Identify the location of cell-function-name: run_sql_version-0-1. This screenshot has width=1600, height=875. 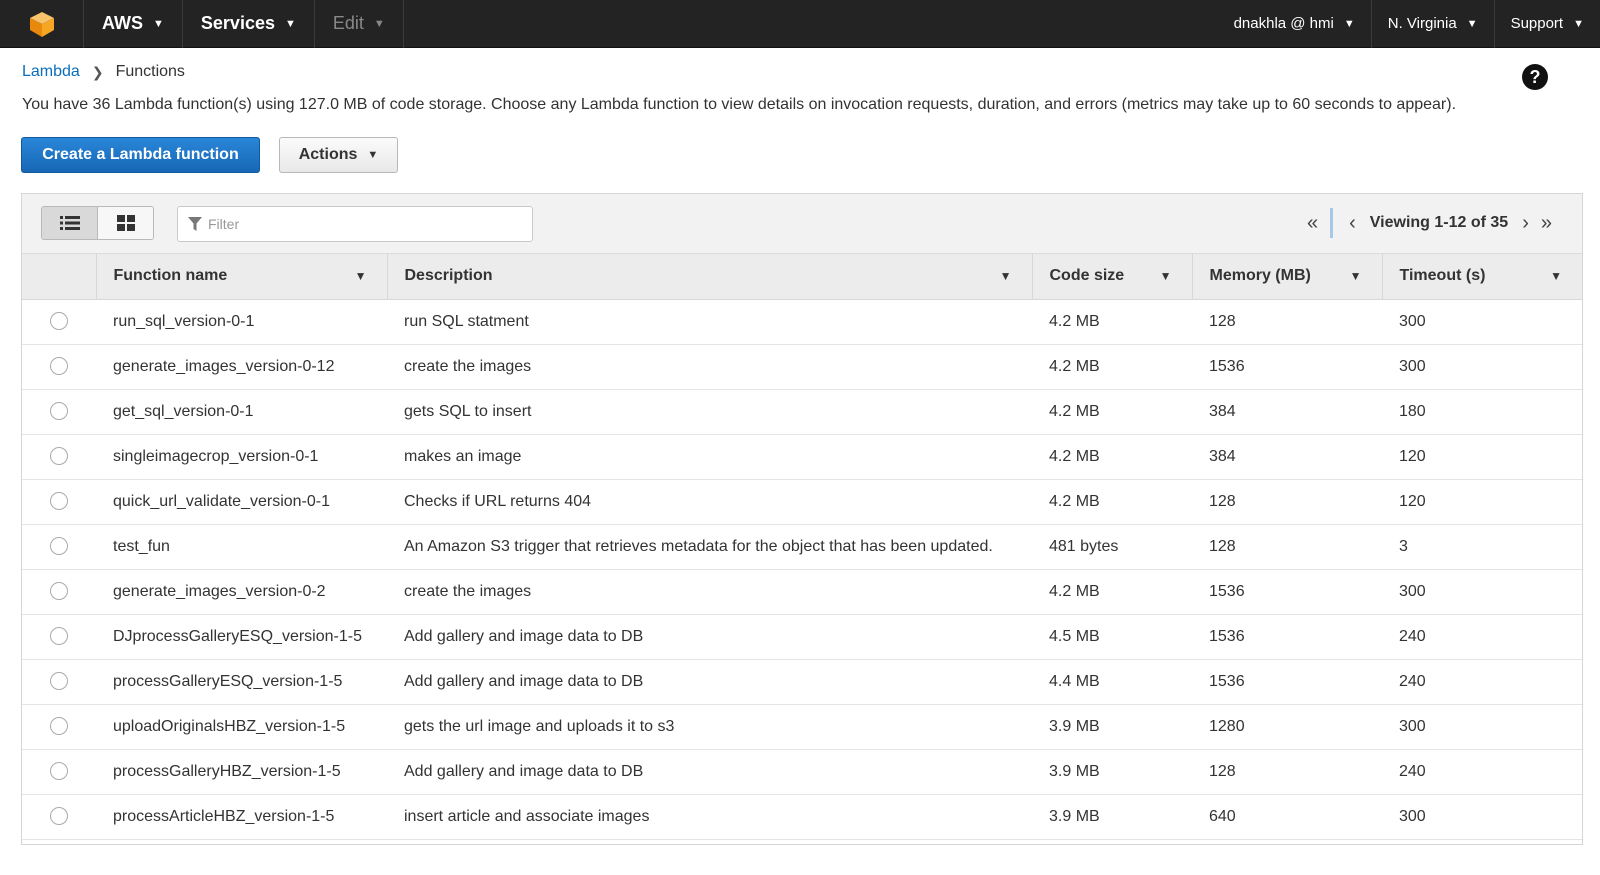
(184, 321).